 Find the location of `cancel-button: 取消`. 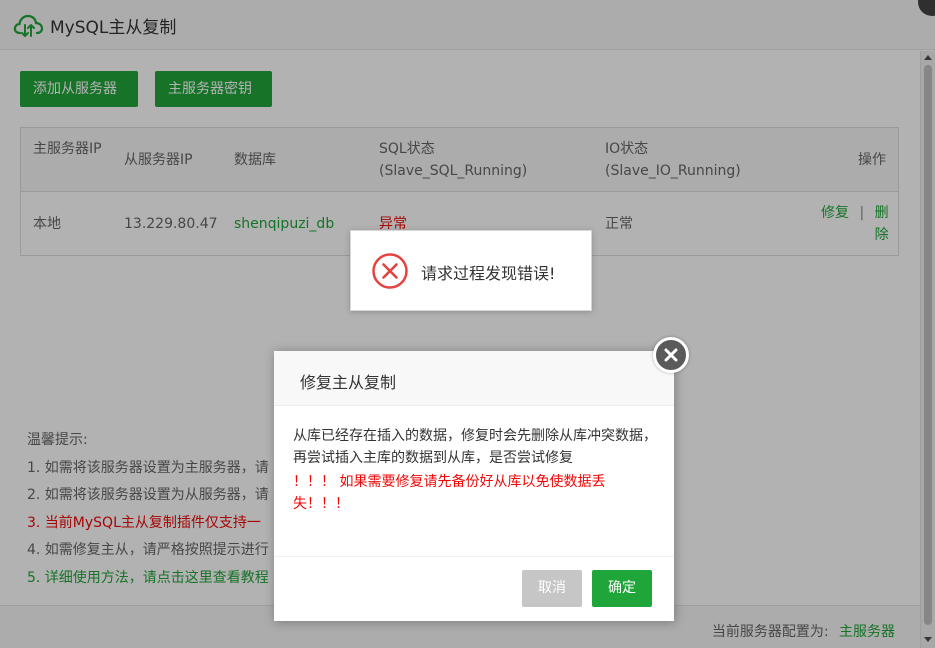

cancel-button: 取消 is located at coordinates (552, 588).